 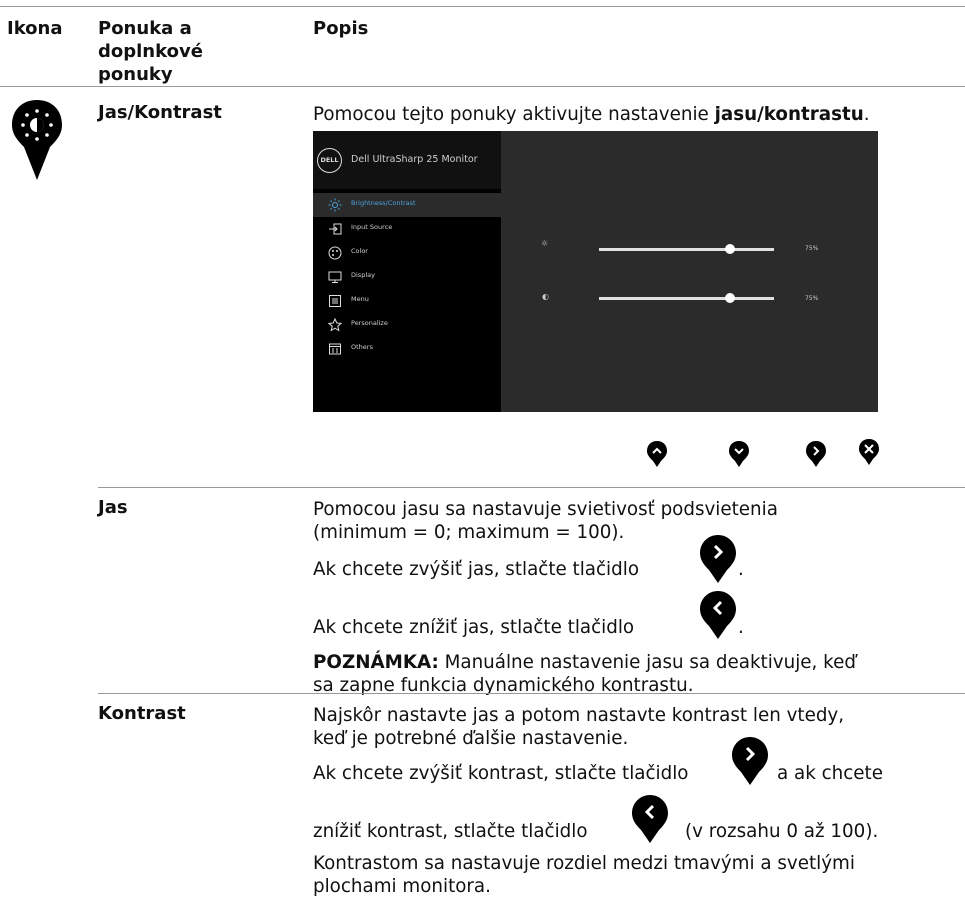 I want to click on section-title: Jas/Kontrast, so click(x=160, y=112).